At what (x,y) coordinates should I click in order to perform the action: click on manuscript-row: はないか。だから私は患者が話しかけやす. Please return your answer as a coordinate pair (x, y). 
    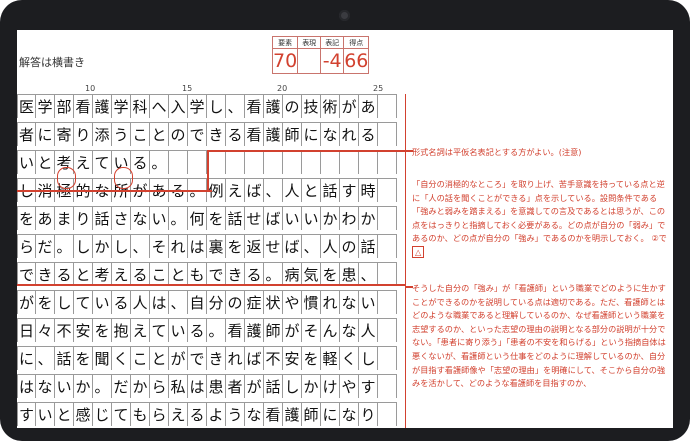
    Looking at the image, I should click on (207, 386).